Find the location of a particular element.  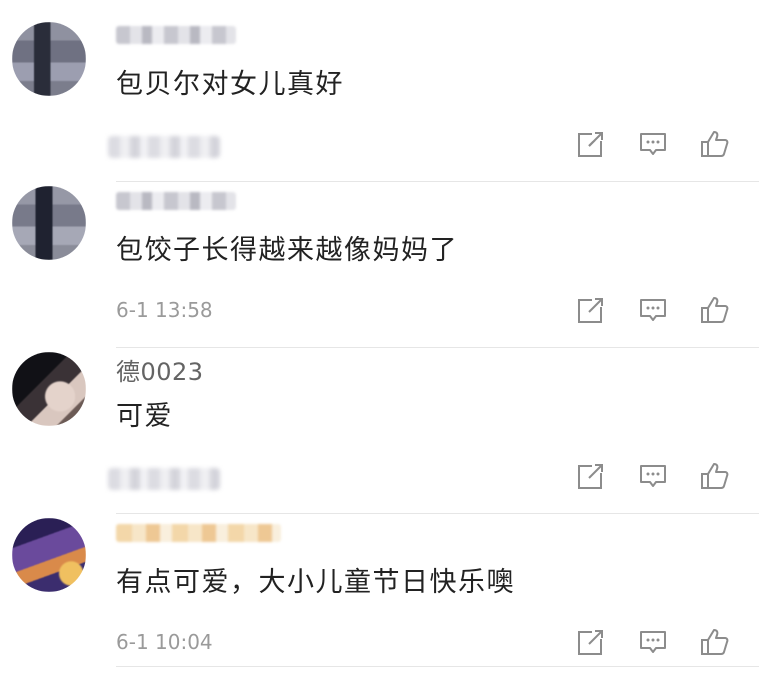

divider is located at coordinates (437, 666).